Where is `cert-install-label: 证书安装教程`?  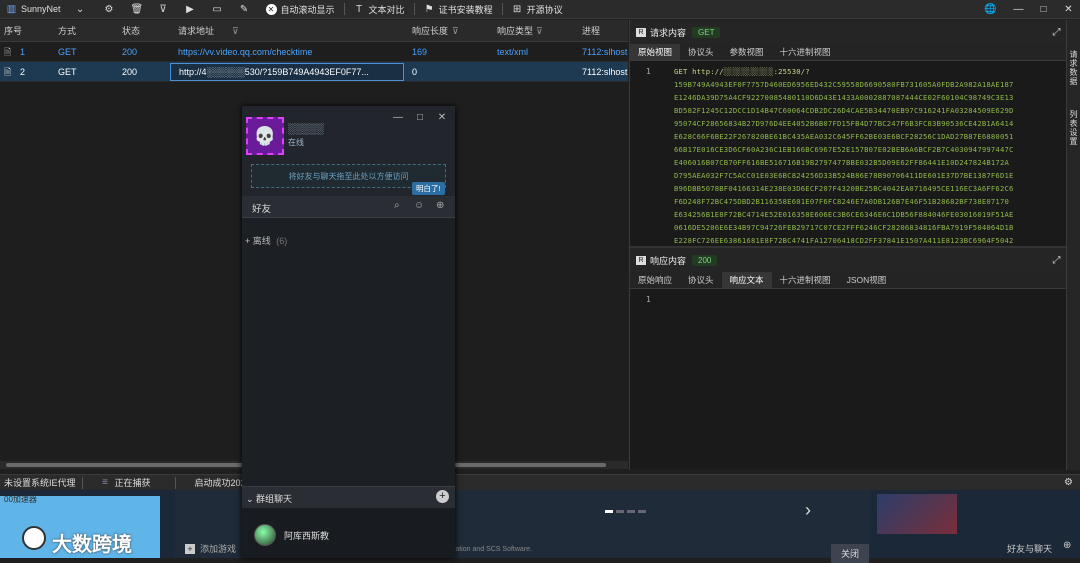
cert-install-label: 证书安装教程 is located at coordinates (465, 9).